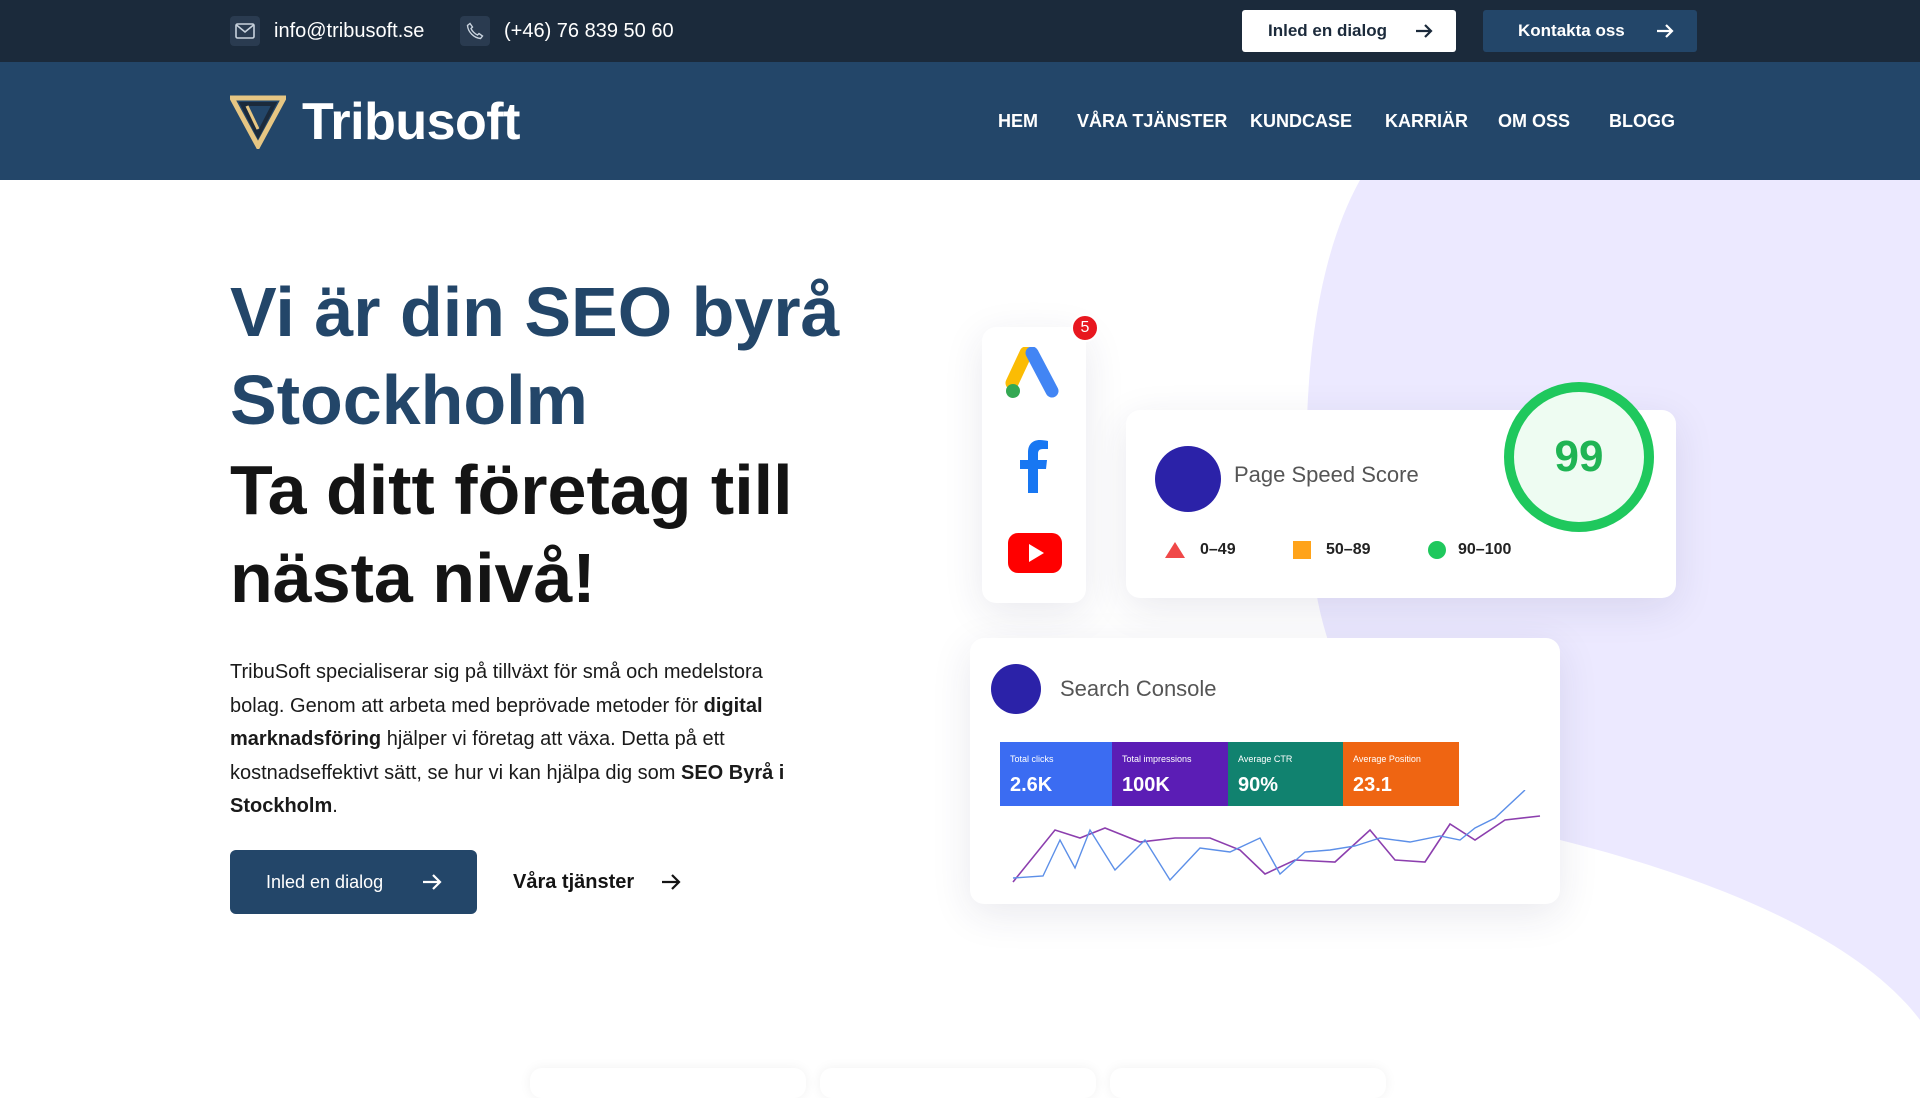 This screenshot has width=1920, height=1098. Describe the element at coordinates (1138, 688) in the screenshot. I see `search-console-title: Search Console` at that location.